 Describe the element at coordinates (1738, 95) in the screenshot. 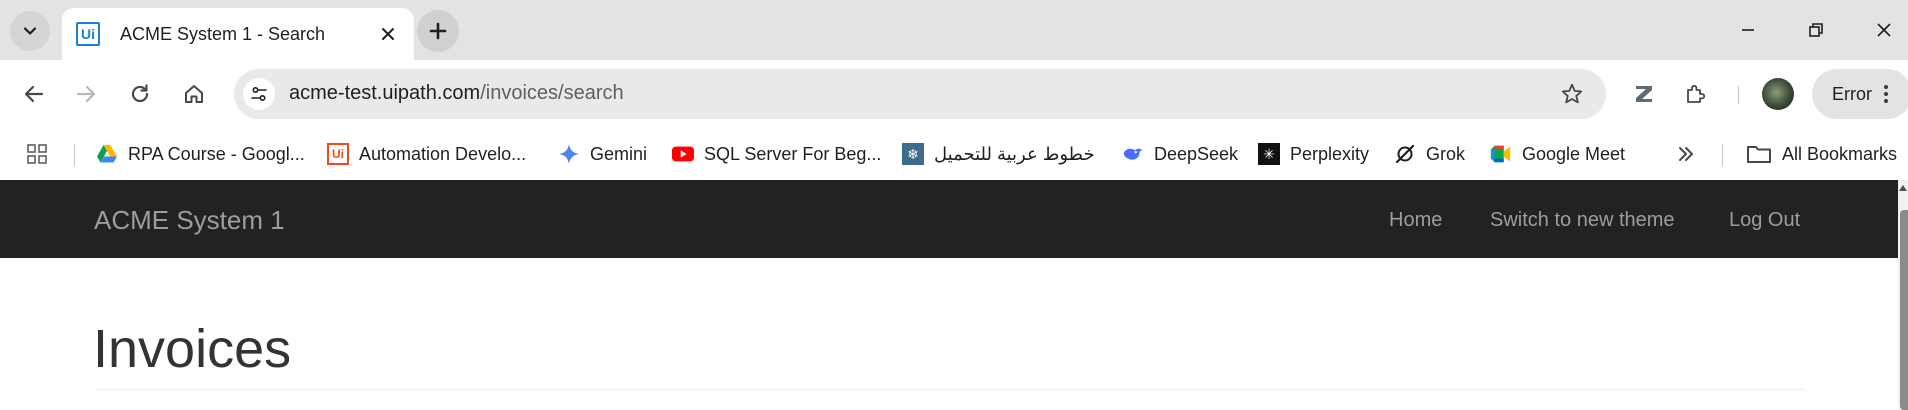

I see `toolbar-divider` at that location.